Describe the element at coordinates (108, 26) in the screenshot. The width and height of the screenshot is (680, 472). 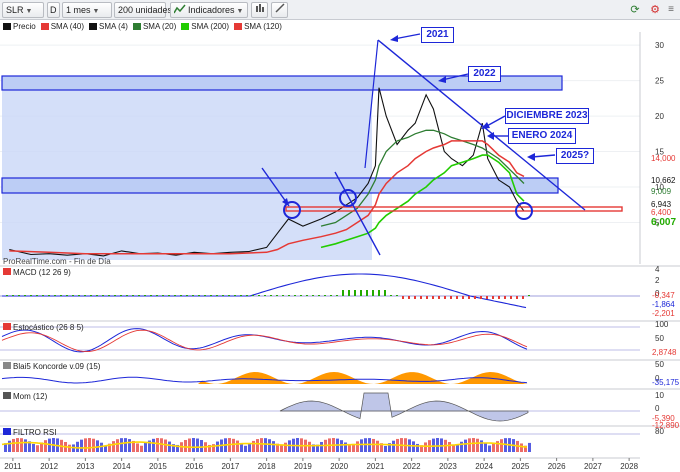
I see `legend-item: SMA (4)` at that location.